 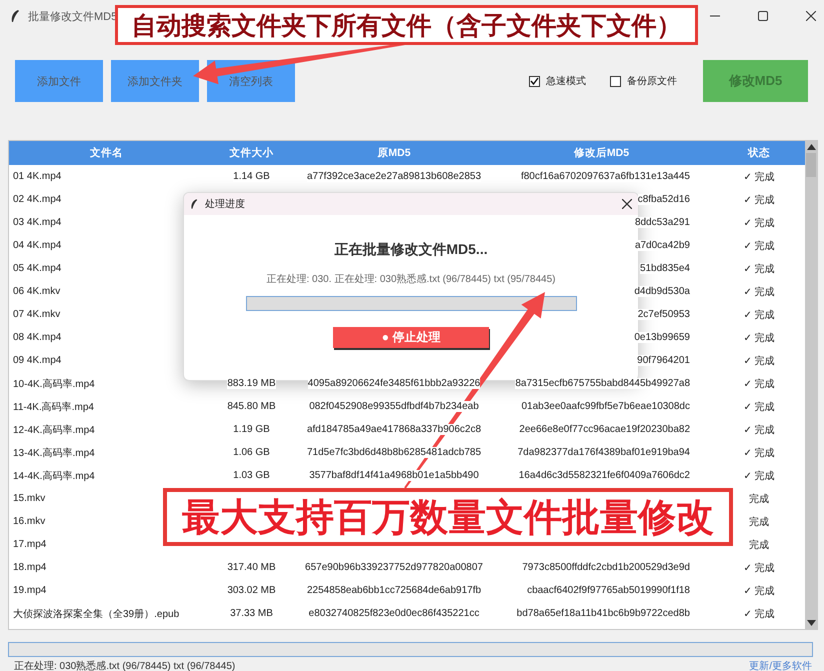 I want to click on status-text: 正在处理: 030熟悉感.txt (96/78445) txt (96/78445), so click(x=125, y=665).